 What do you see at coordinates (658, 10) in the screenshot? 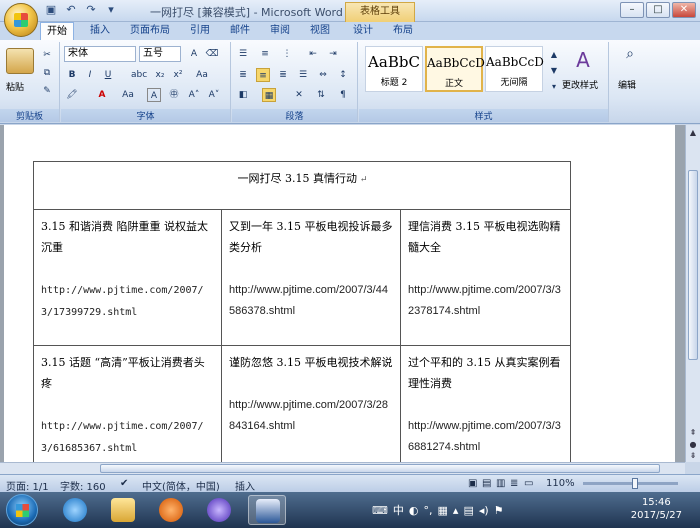
I see `maximize-button: □` at bounding box center [658, 10].